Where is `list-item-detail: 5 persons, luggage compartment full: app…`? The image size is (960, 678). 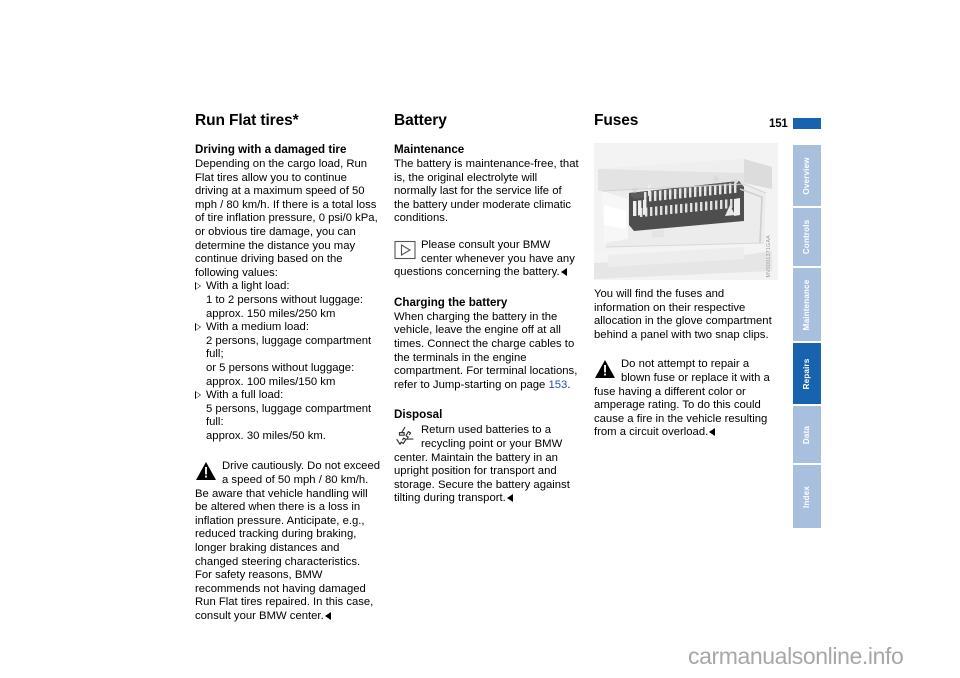
list-item-detail: 5 persons, luggage compartment full: app… is located at coordinates (288, 423).